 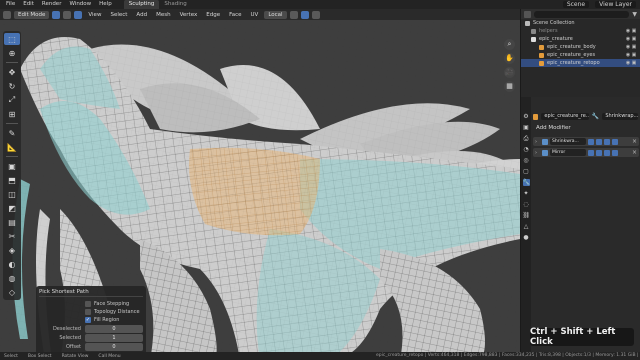 I want to click on inset-icon: ◫, so click(x=12, y=194).